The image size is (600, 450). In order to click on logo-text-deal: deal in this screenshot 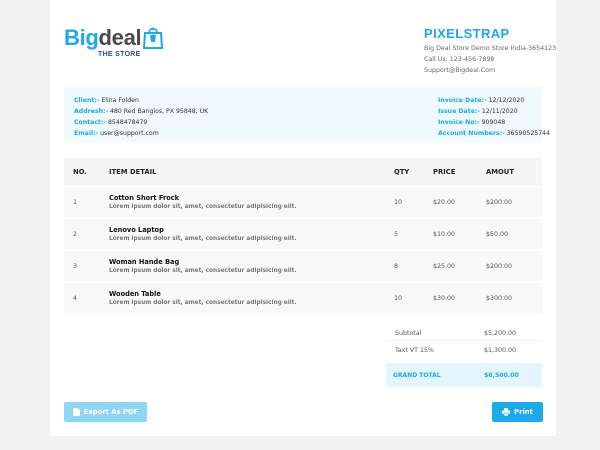, I will do `click(120, 37)`.